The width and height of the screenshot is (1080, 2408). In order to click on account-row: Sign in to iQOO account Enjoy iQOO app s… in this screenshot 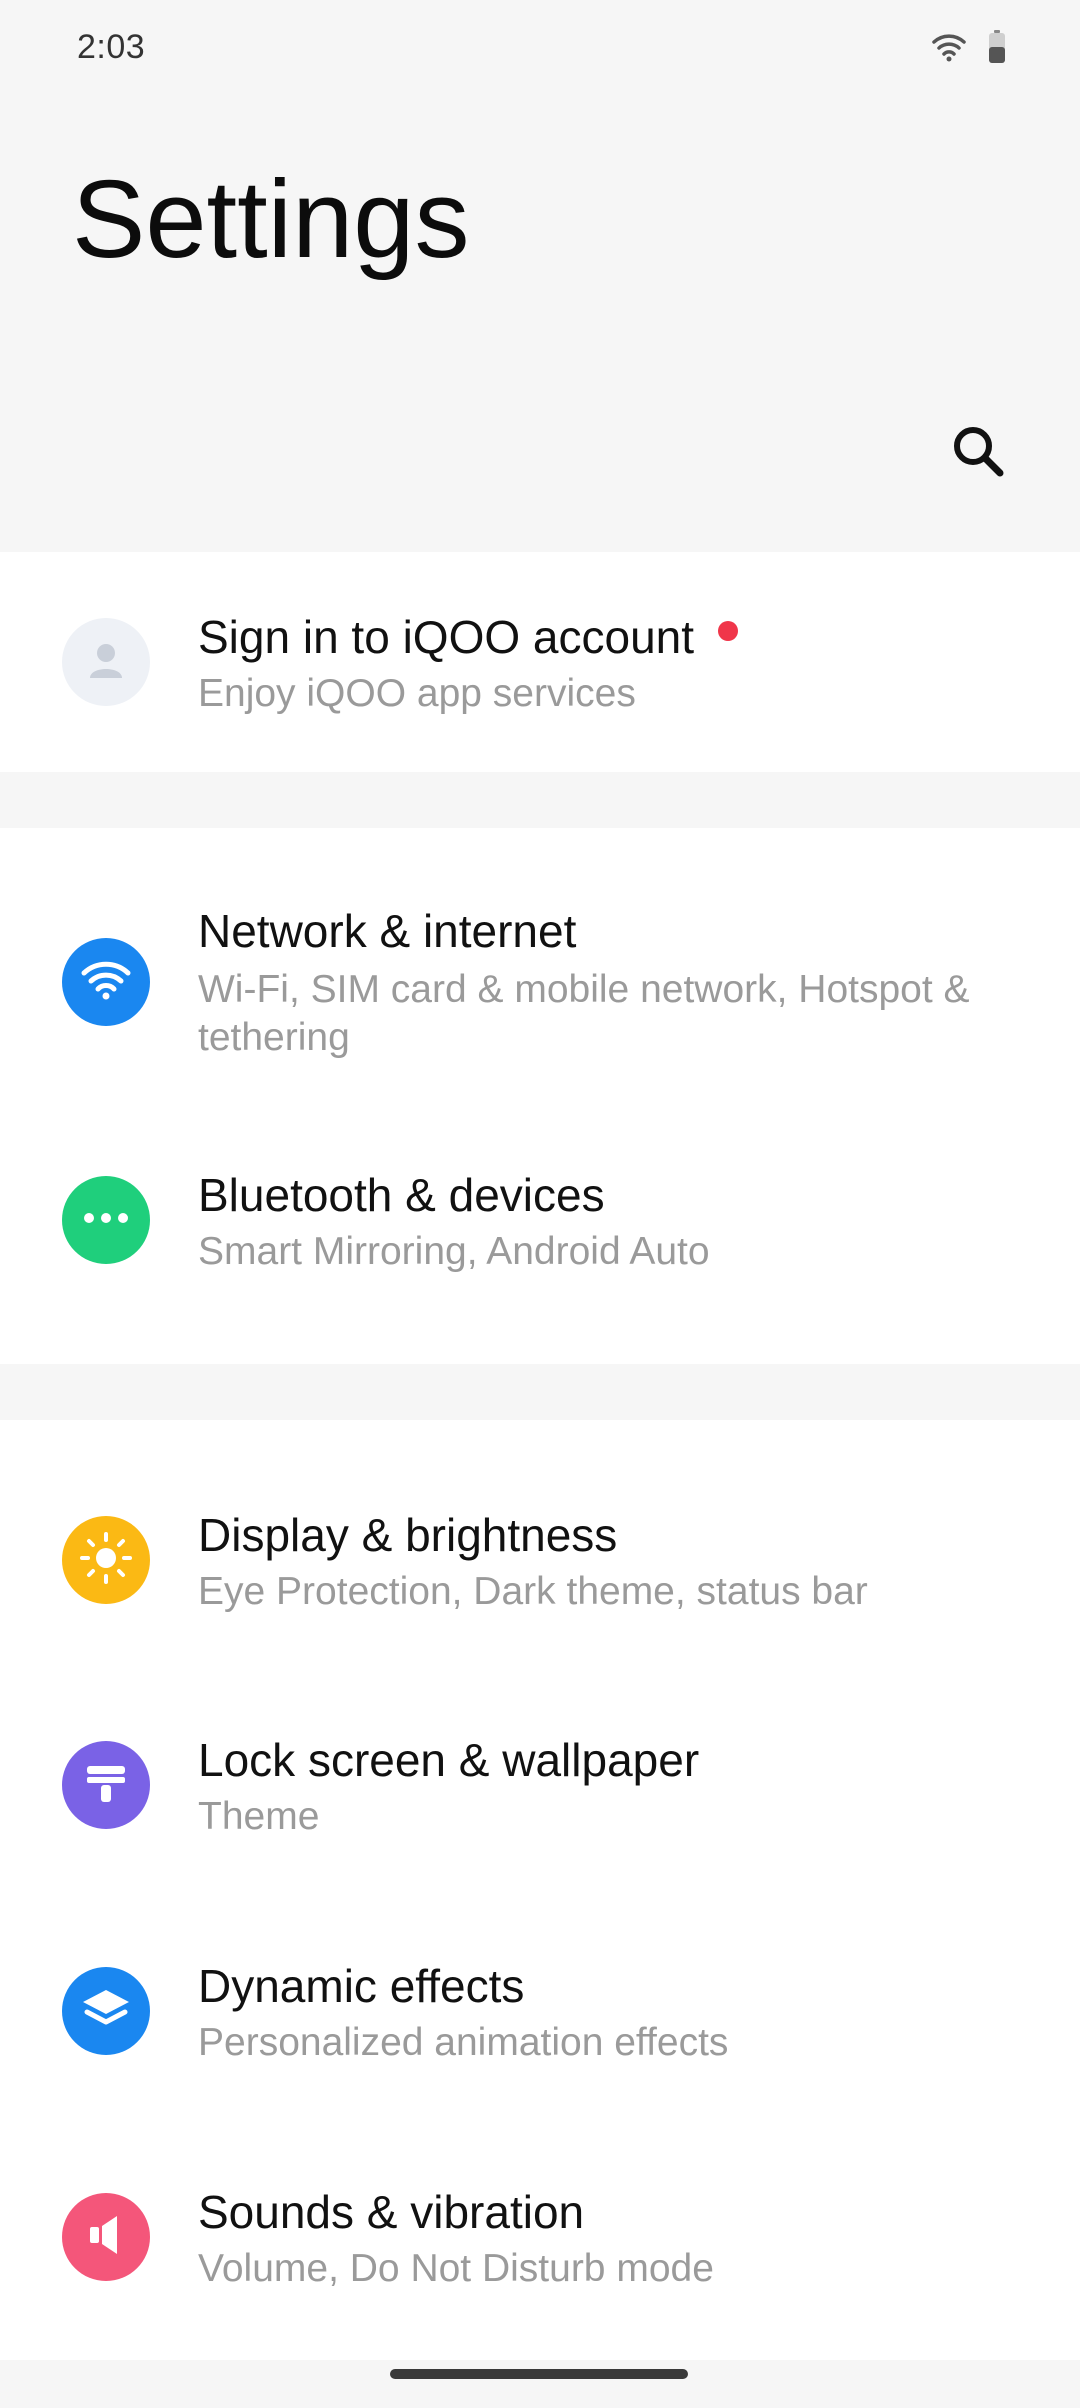, I will do `click(540, 662)`.